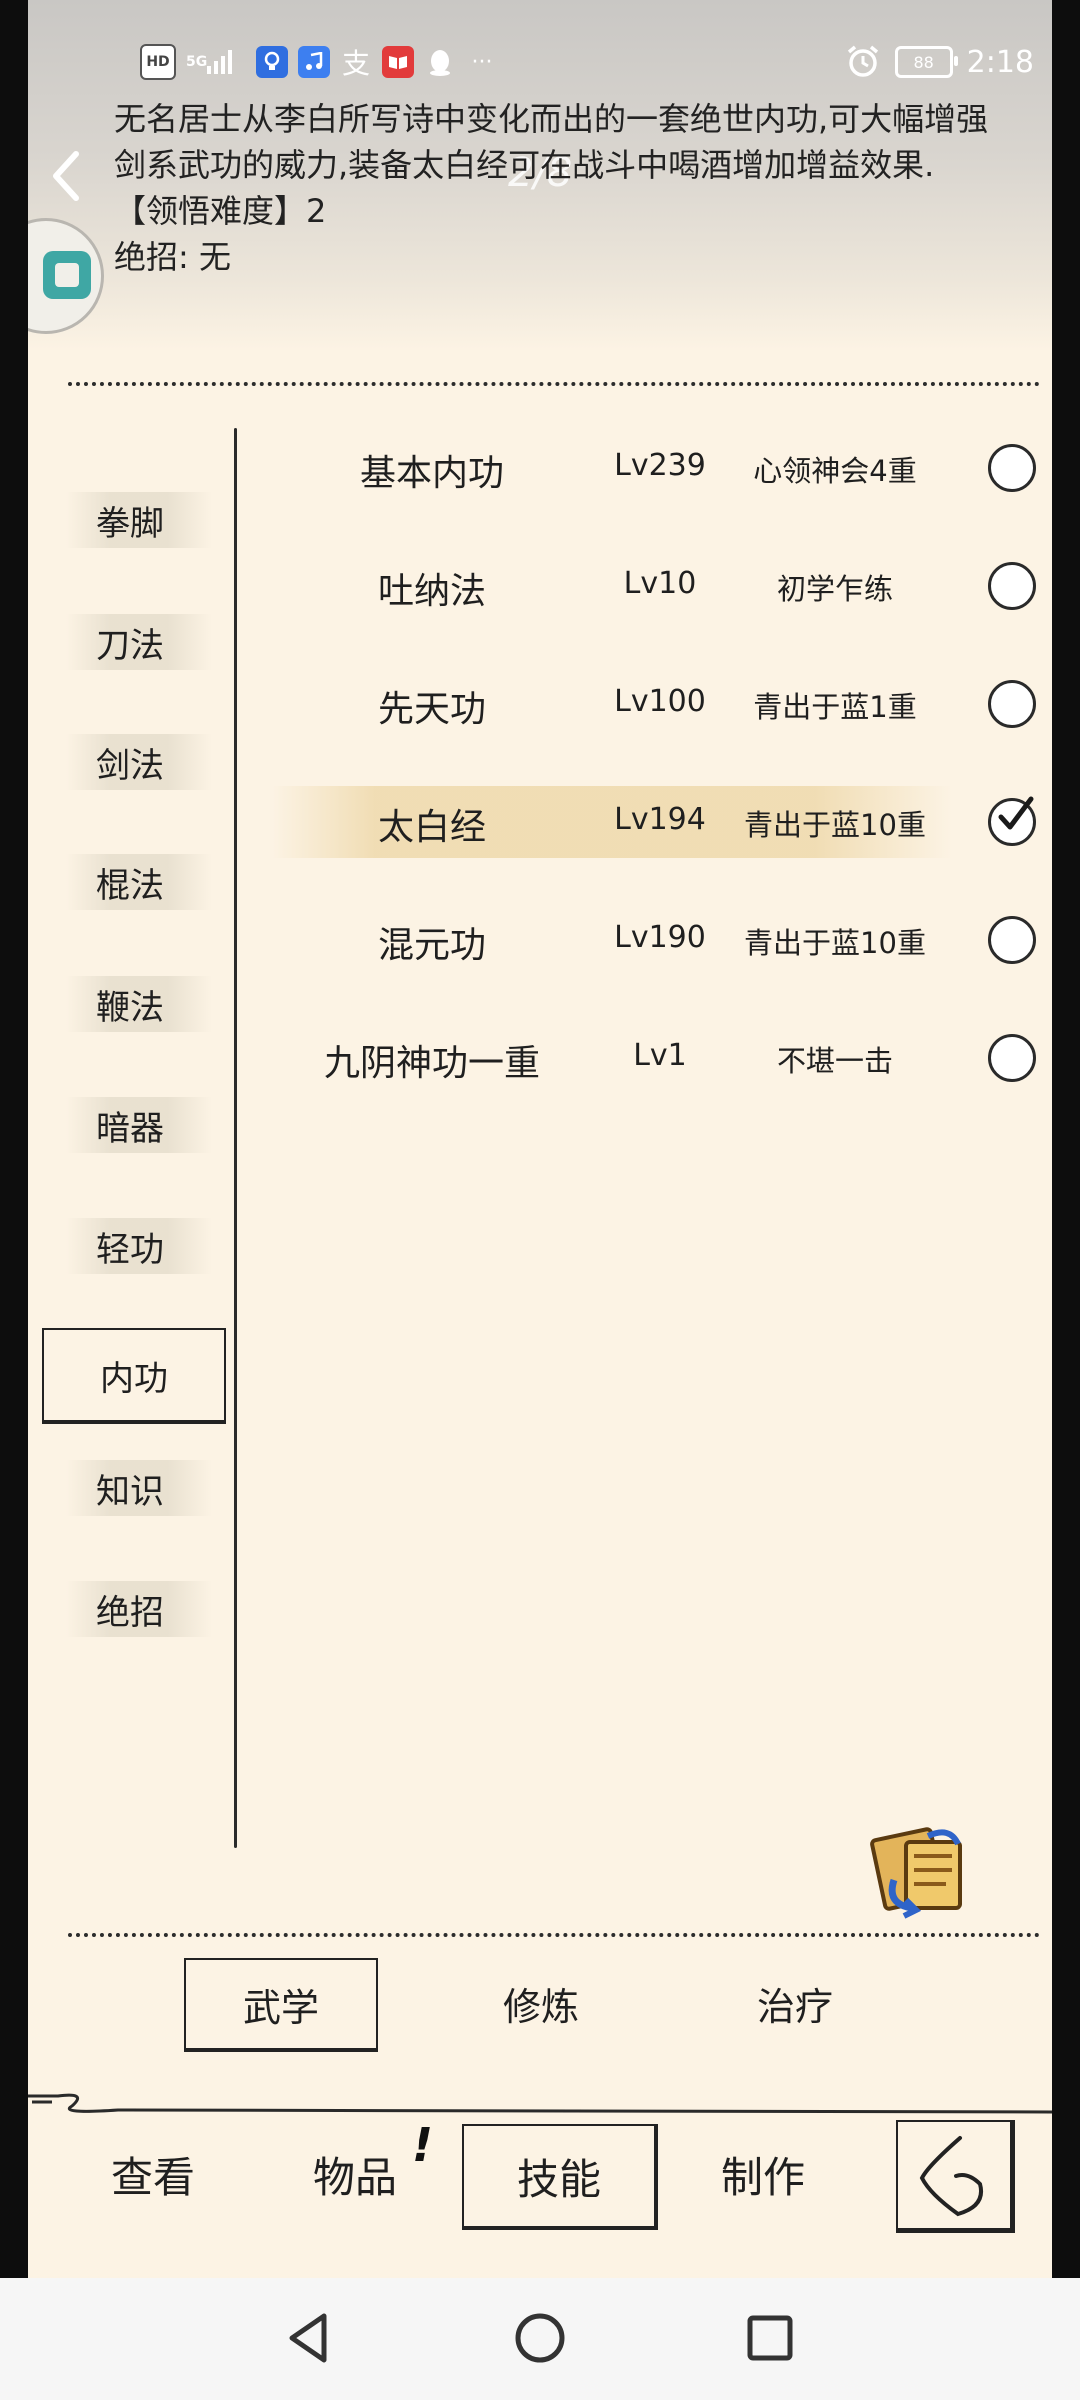  I want to click on tab-label: 治疗, so click(794, 2006).